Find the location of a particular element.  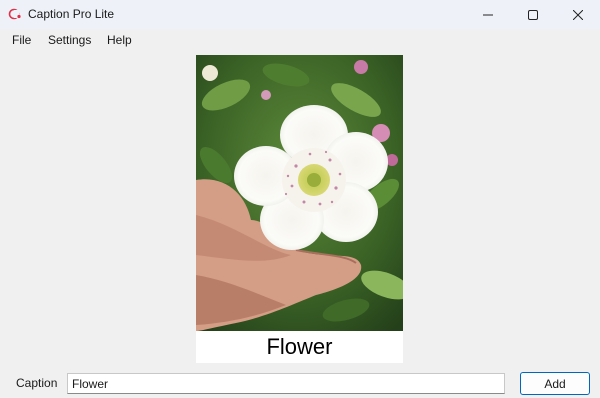

window-title: Caption Pro Lite is located at coordinates (71, 14).